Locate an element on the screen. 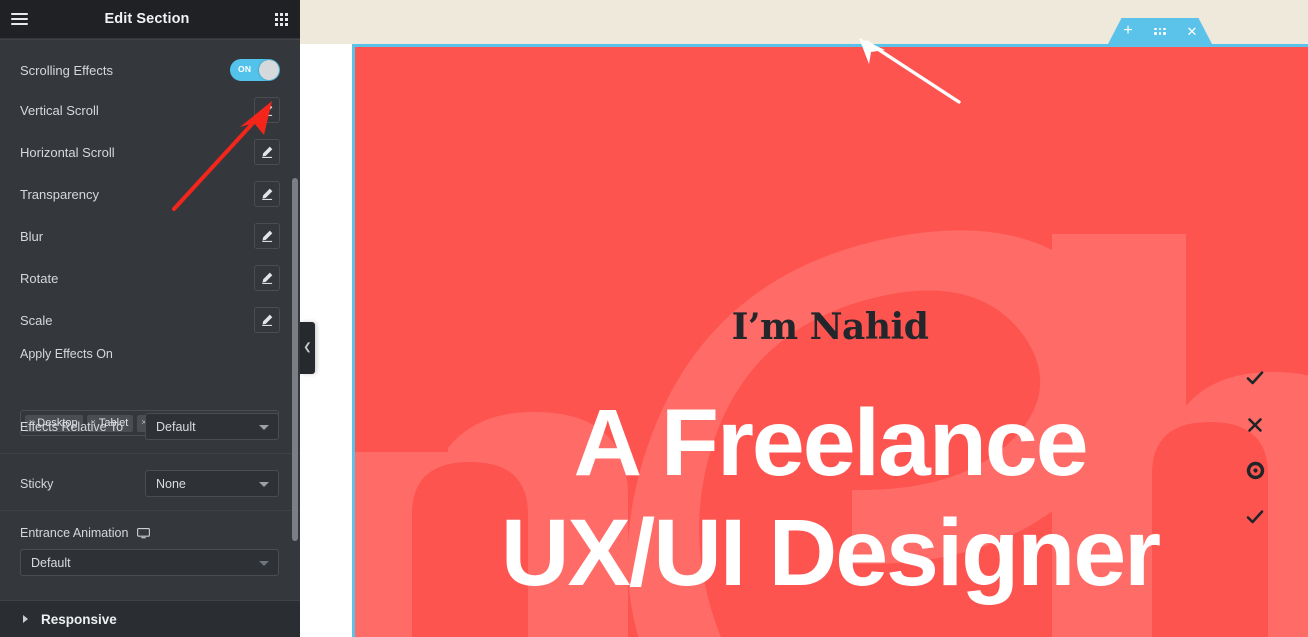 This screenshot has width=1308, height=637. effects-relative-to-value: Default is located at coordinates (176, 426).